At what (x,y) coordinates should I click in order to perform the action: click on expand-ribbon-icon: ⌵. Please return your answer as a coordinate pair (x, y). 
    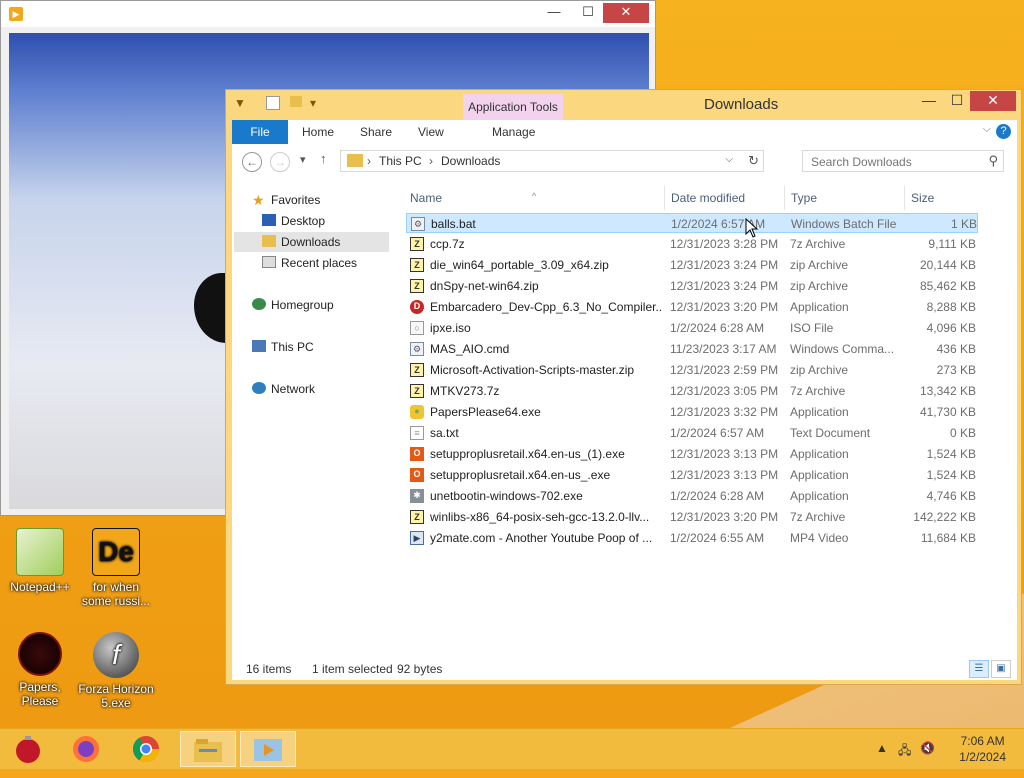
    Looking at the image, I should click on (987, 129).